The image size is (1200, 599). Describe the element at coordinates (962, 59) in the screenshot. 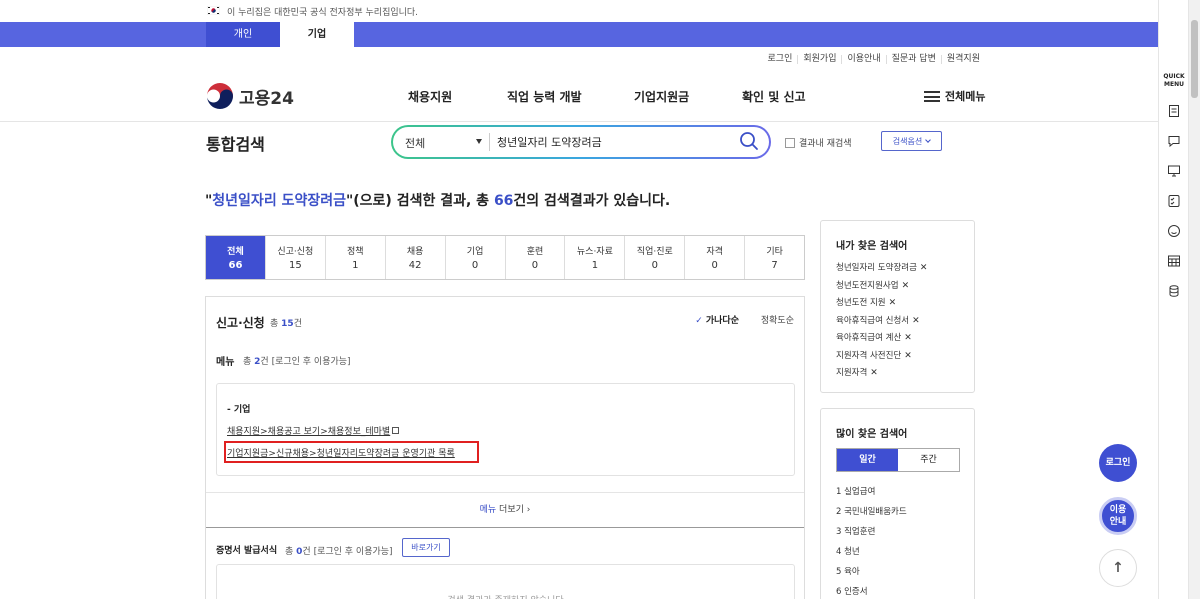

I see `remote-support-link: 원격지원` at that location.